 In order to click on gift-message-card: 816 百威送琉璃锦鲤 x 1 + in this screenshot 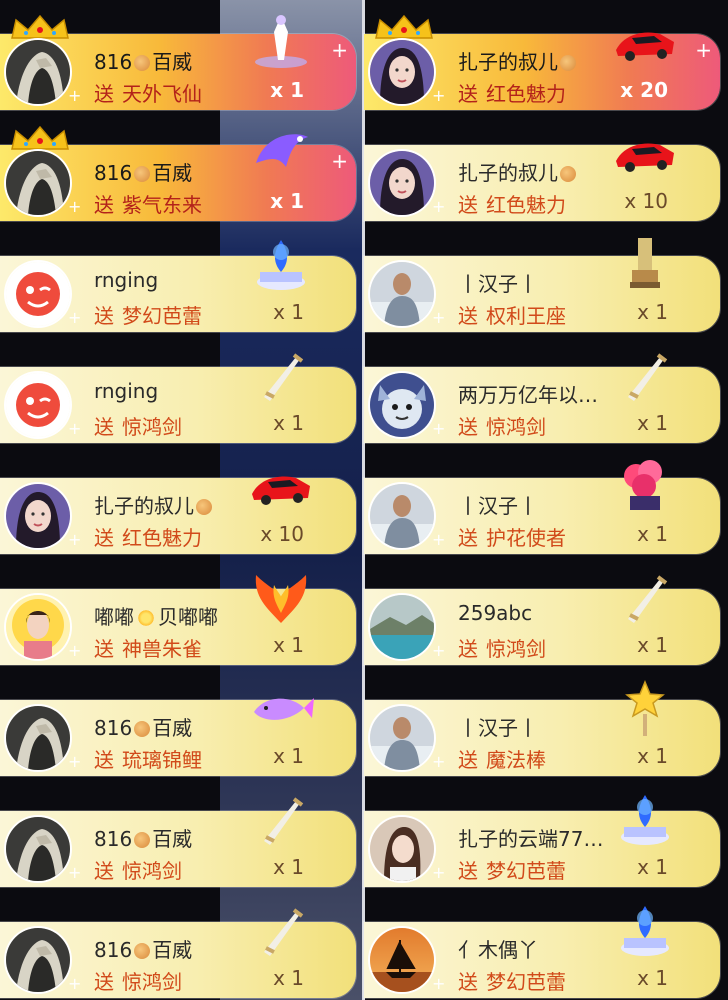, I will do `click(178, 737)`.